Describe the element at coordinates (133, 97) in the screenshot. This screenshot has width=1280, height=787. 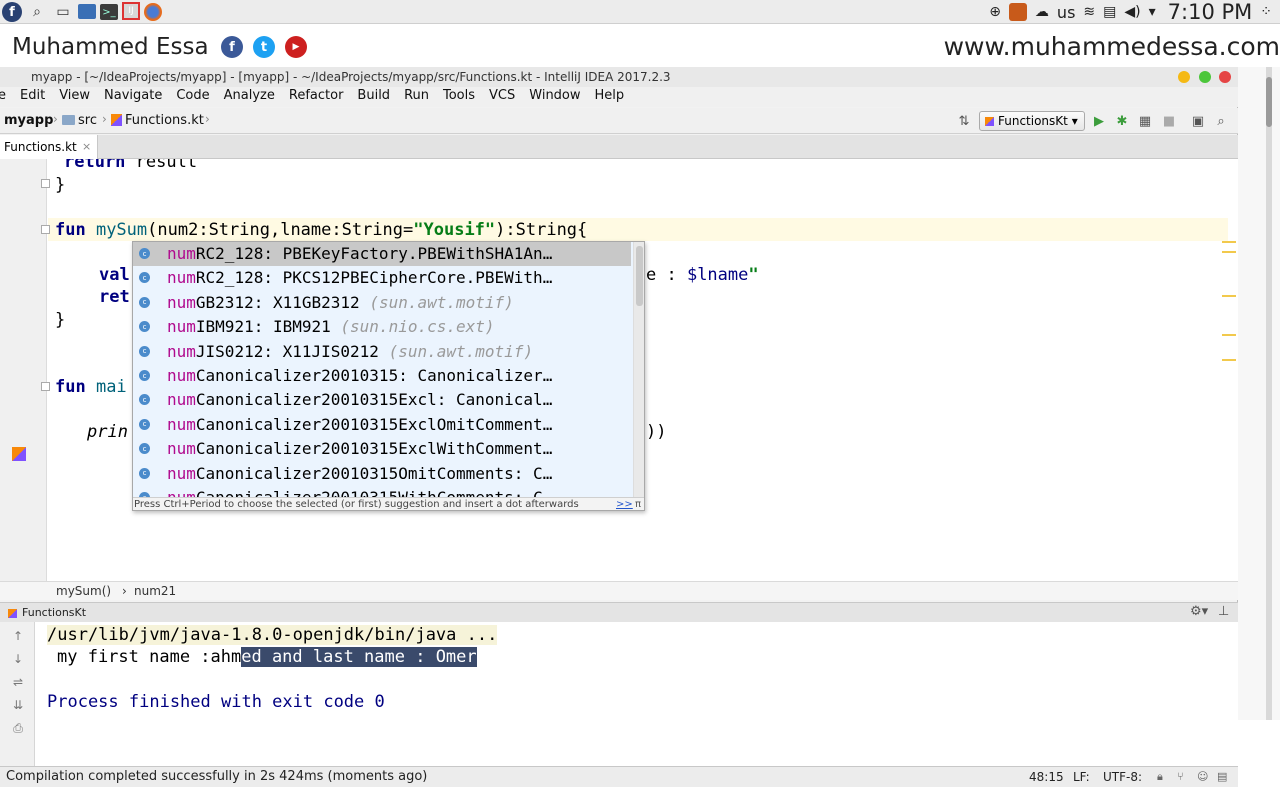
I see `menu-navigate: Navigate` at that location.